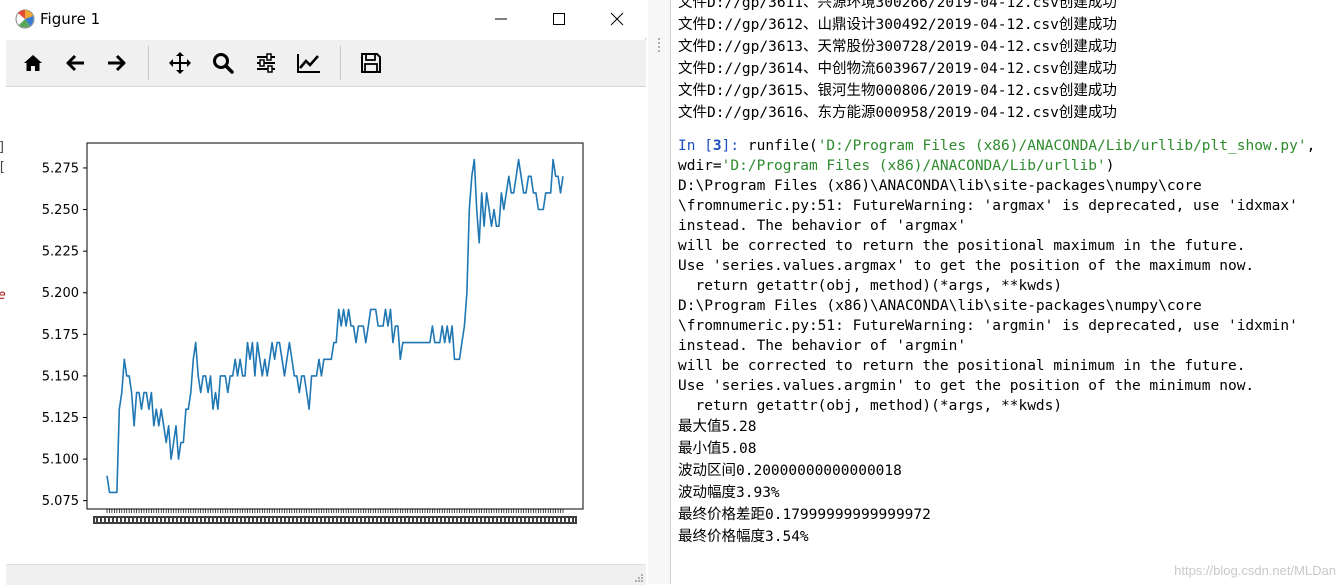  Describe the element at coordinates (25, 19) in the screenshot. I see `matplotlib-app-icon` at that location.